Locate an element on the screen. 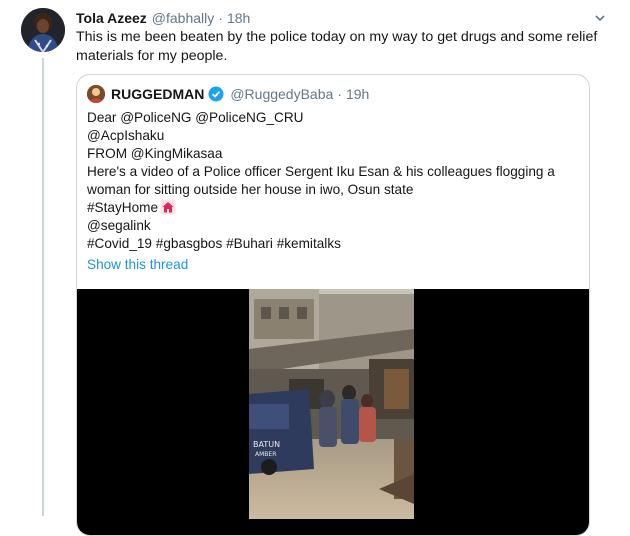 The image size is (630, 536). hashtag-line: #StayHome is located at coordinates (333, 208).